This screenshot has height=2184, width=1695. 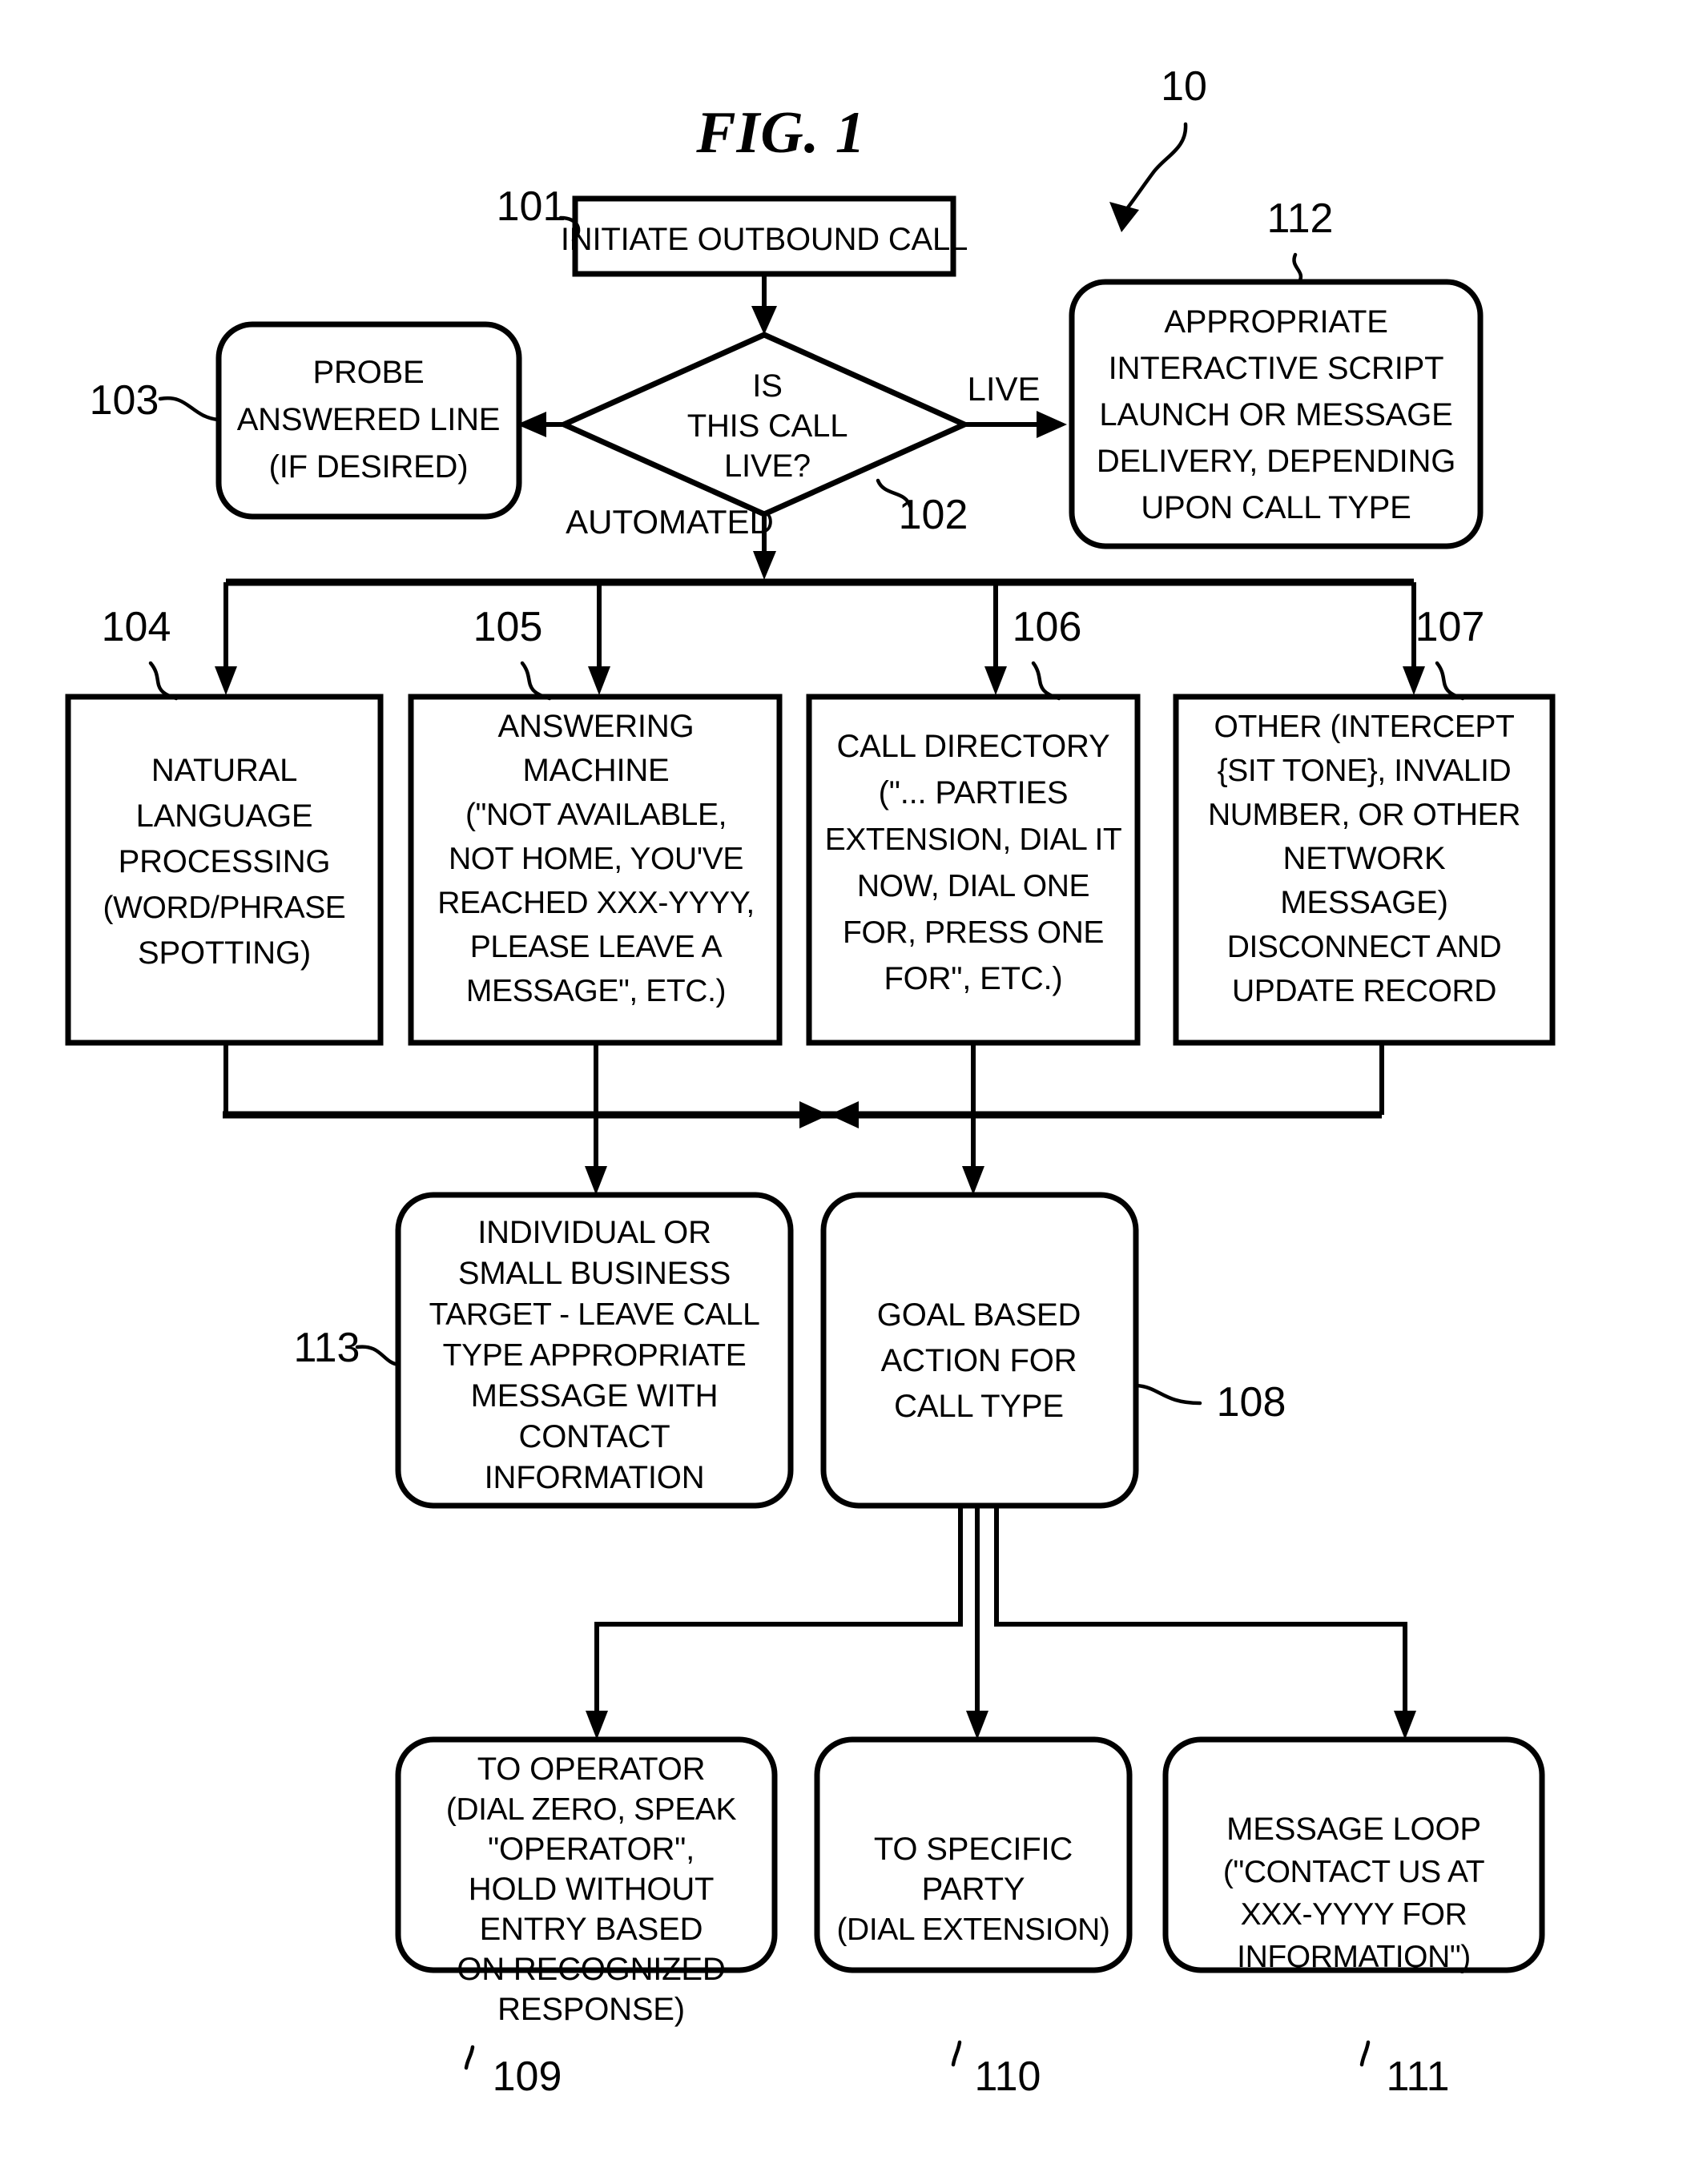 I want to click on node-108-line-0: GOAL BASED, so click(x=979, y=1315).